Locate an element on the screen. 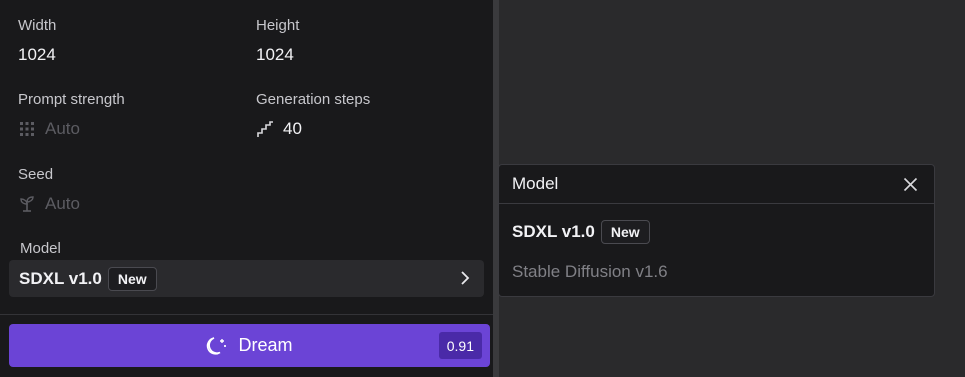 This screenshot has height=377, width=965. moon-stars-icon is located at coordinates (217, 346).